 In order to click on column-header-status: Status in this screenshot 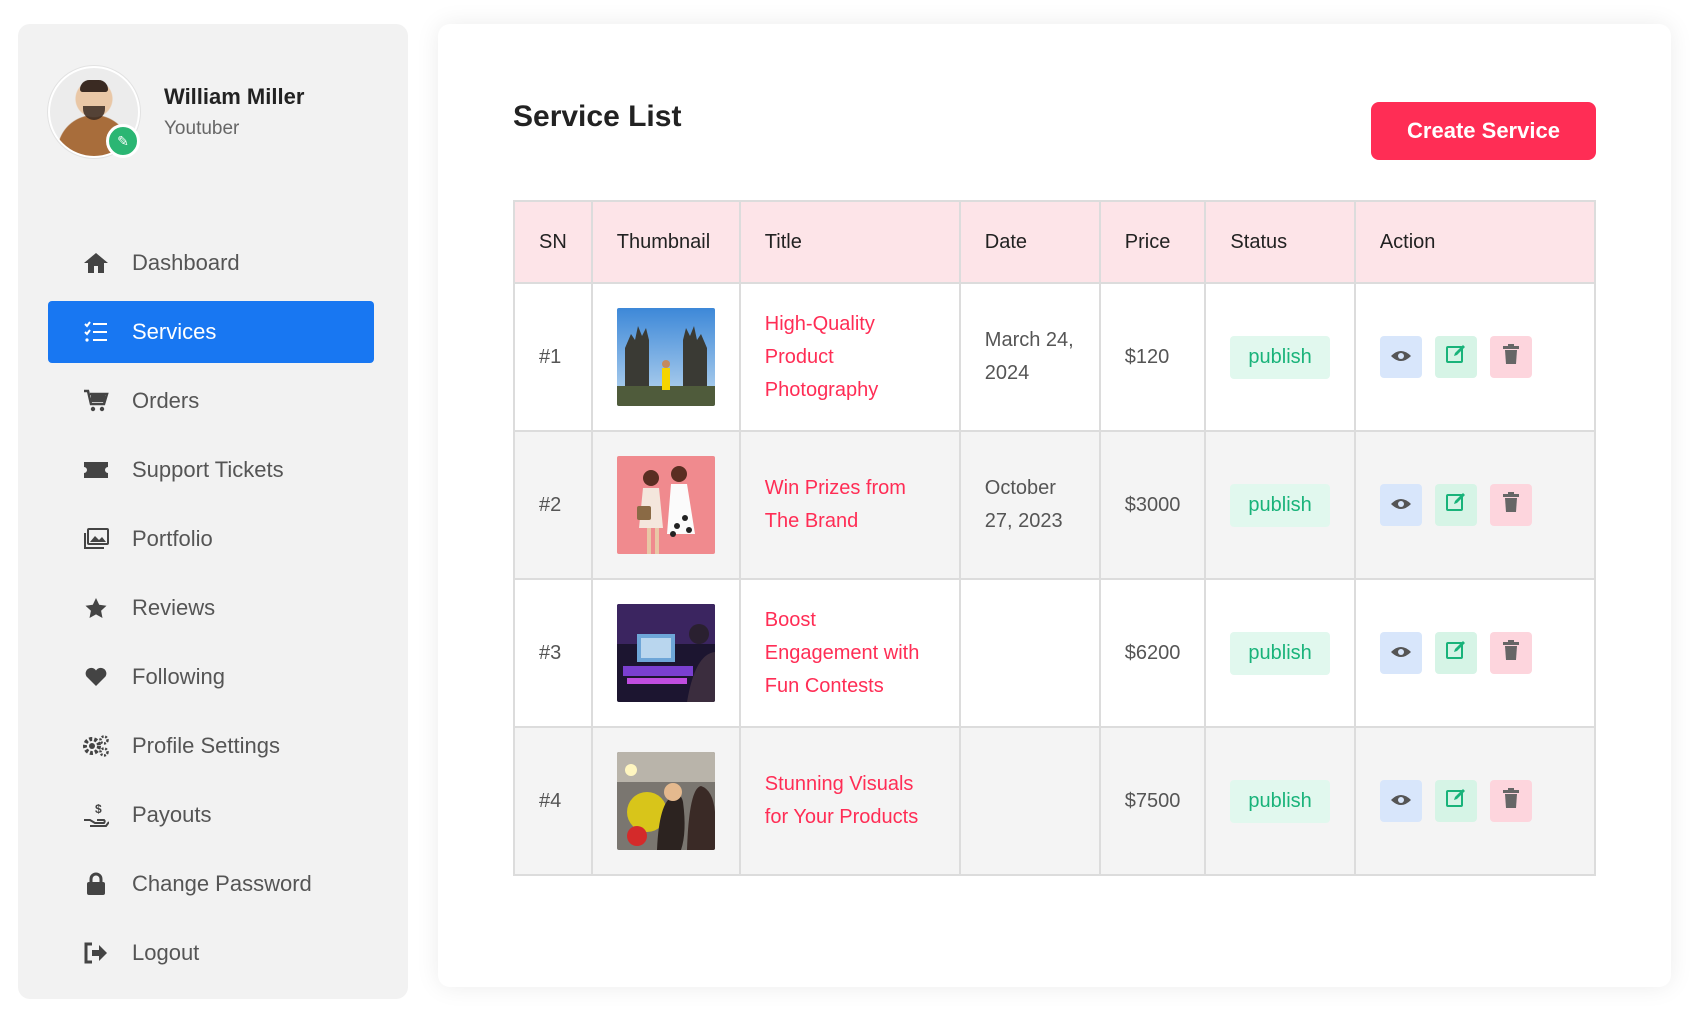, I will do `click(1280, 242)`.